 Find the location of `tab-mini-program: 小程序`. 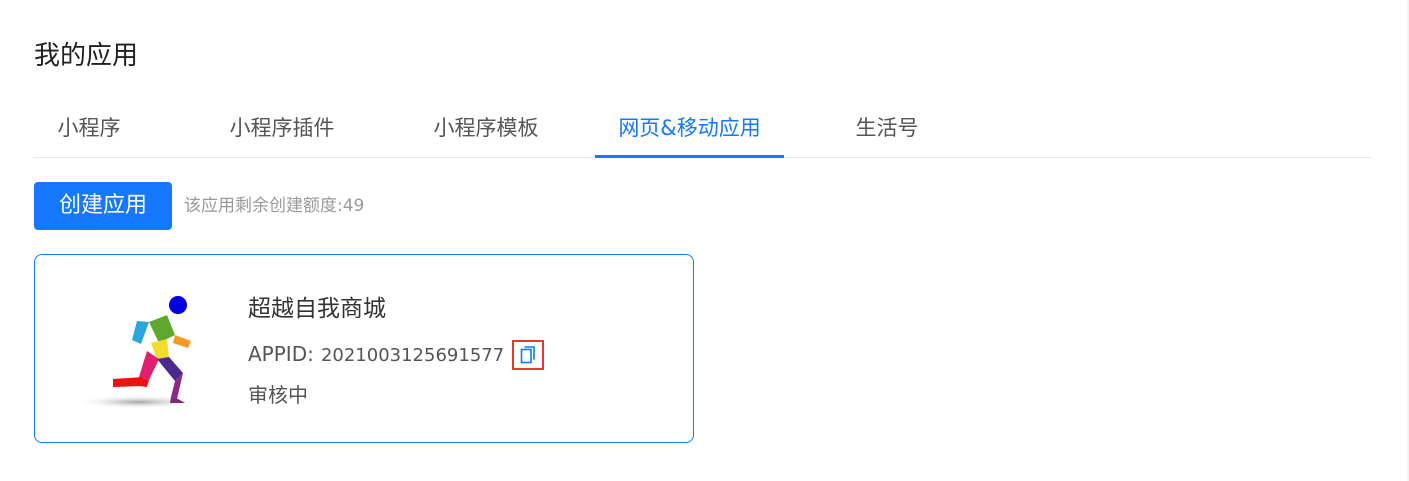

tab-mini-program: 小程序 is located at coordinates (89, 128).